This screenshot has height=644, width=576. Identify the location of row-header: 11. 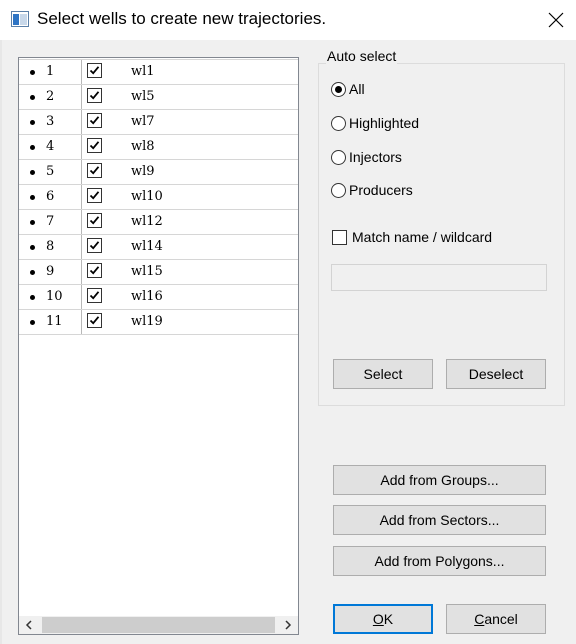
(50, 322).